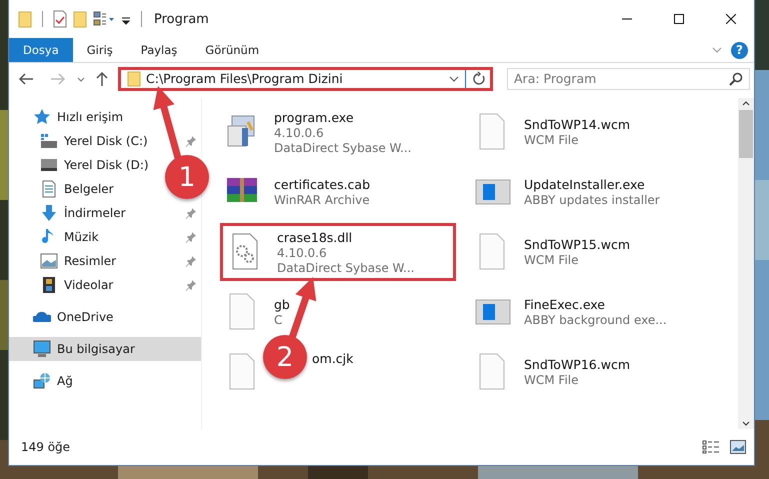 Image resolution: width=769 pixels, height=479 pixels. I want to click on new-folder-icon, so click(80, 19).